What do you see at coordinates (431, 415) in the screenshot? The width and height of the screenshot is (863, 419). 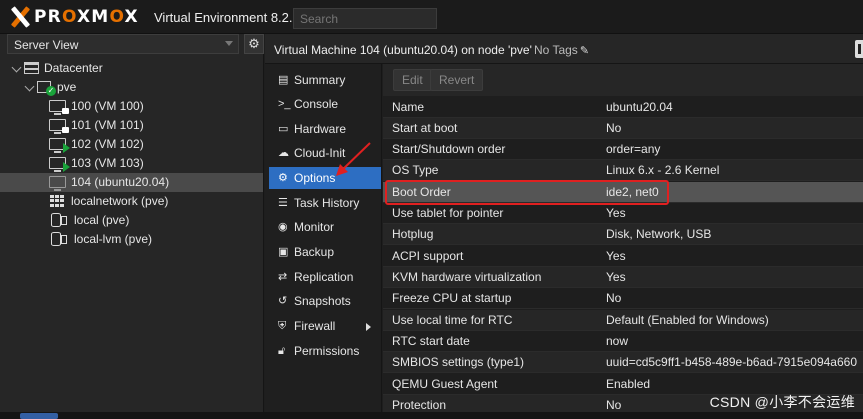 I see `bottom-strip` at bounding box center [431, 415].